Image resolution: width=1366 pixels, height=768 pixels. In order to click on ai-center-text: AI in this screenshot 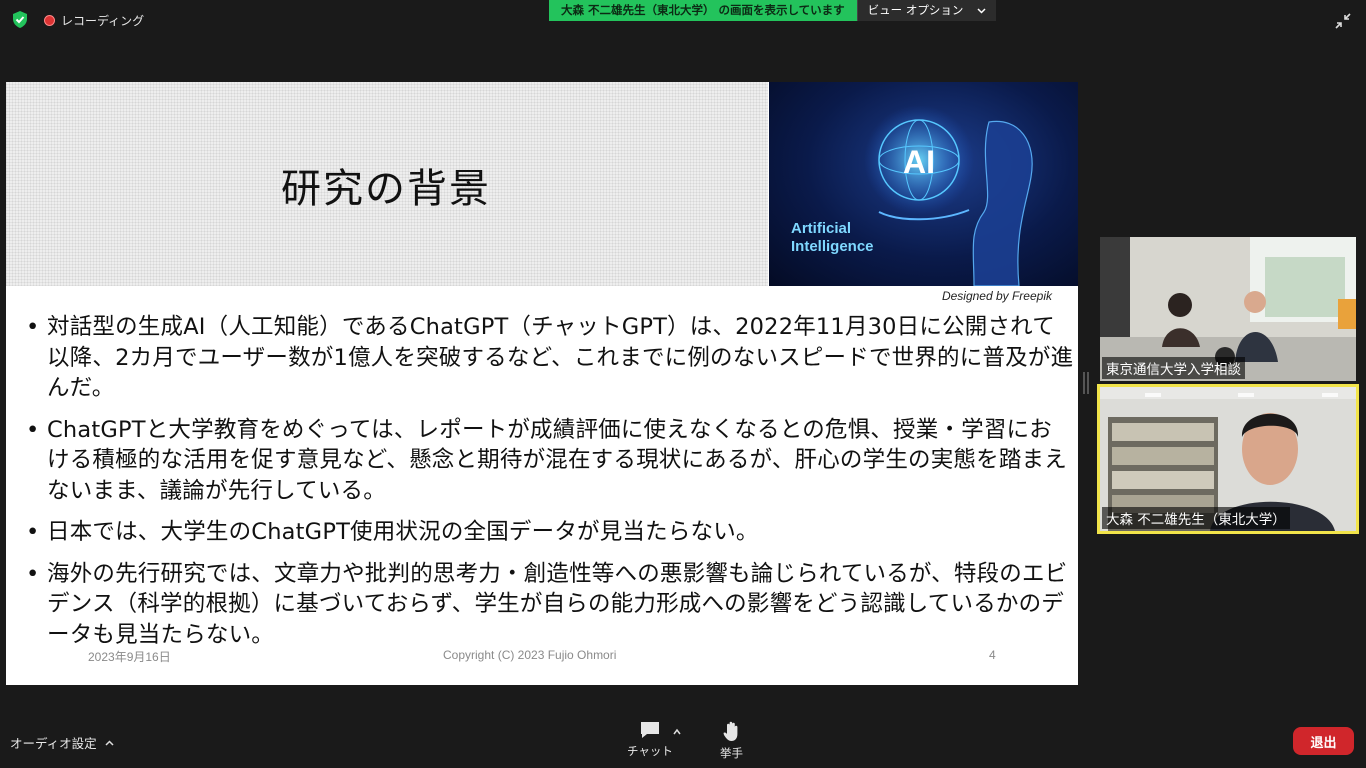, I will do `click(919, 162)`.